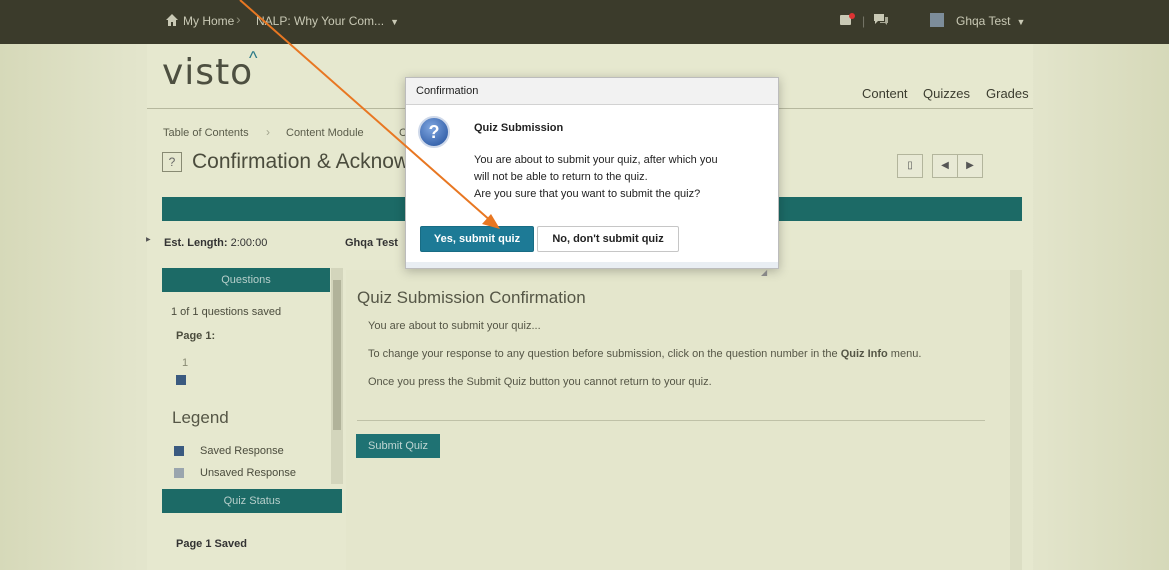 Image resolution: width=1169 pixels, height=570 pixels. What do you see at coordinates (1007, 93) in the screenshot?
I see `nav-grades: Grades` at bounding box center [1007, 93].